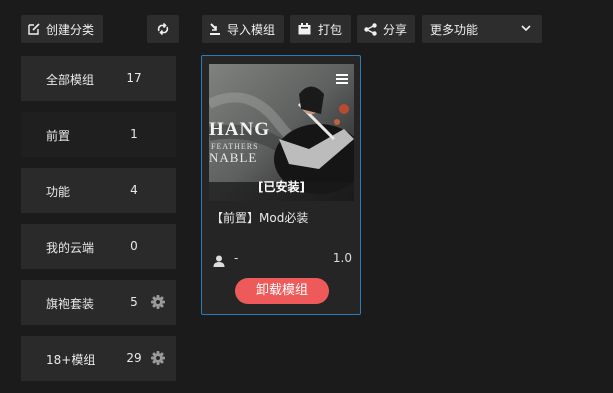  What do you see at coordinates (342, 78) in the screenshot?
I see `menu-icon` at bounding box center [342, 78].